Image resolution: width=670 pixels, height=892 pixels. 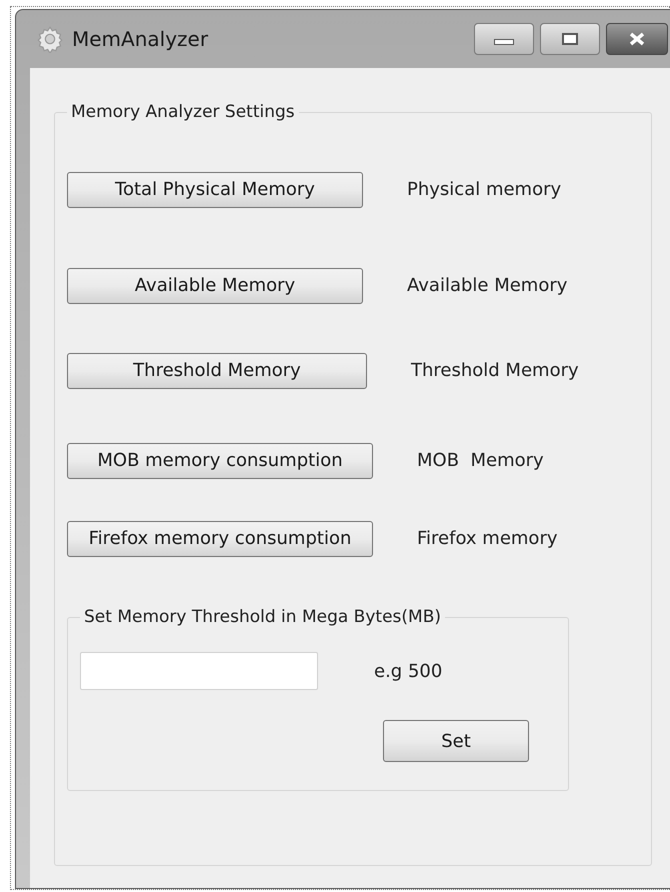 I want to click on gear-icon, so click(x=50, y=39).